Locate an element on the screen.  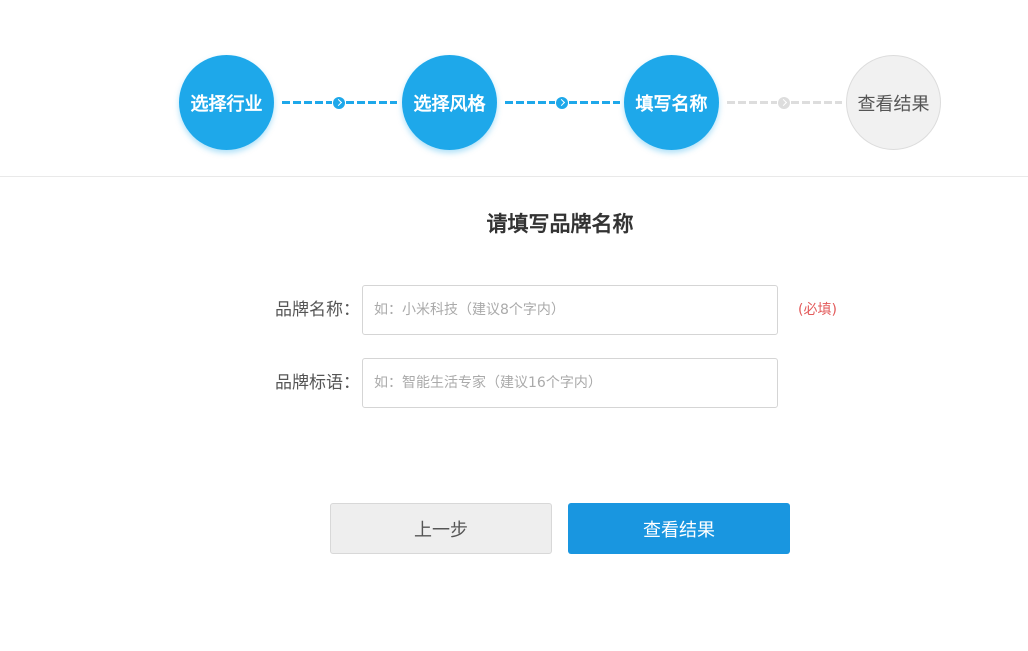
brand-name-row: 品牌名称： (必填) is located at coordinates (514, 310).